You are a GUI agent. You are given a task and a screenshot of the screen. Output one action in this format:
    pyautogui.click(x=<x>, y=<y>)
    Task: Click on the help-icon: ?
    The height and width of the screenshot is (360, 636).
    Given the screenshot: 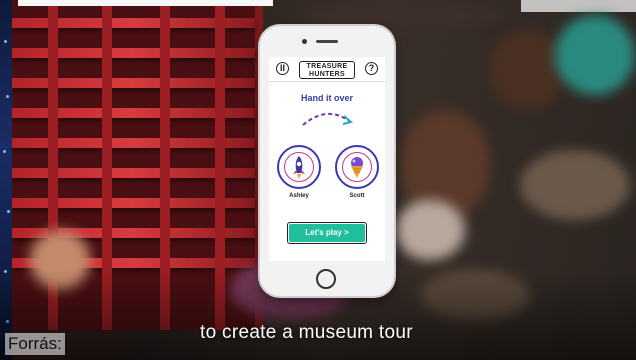 What is the action you would take?
    pyautogui.click(x=371, y=68)
    